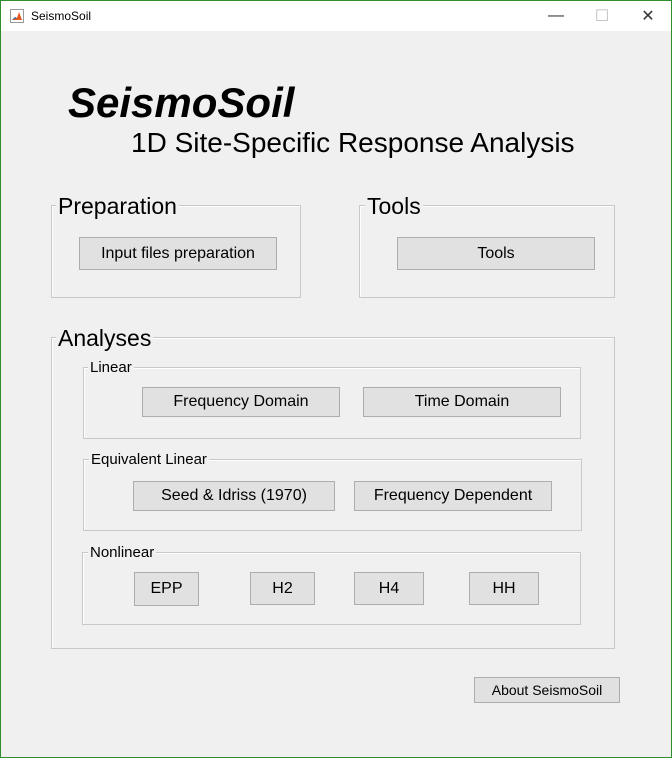 This screenshot has width=672, height=758. Describe the element at coordinates (181, 102) in the screenshot. I see `app-name-heading: SeismoSoil` at that location.